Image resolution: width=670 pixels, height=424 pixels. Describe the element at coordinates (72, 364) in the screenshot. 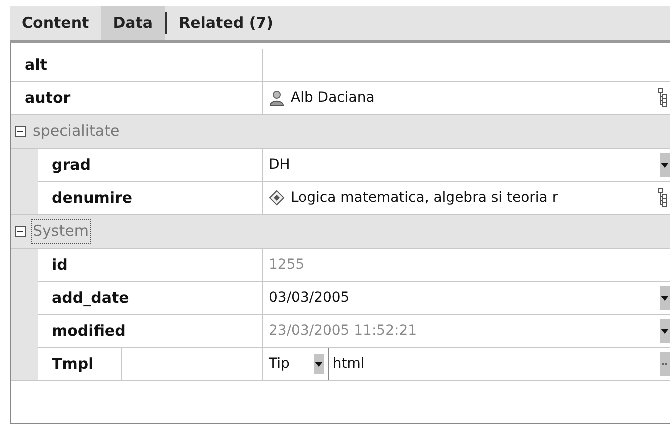

I see `property-name: Tmpl` at that location.